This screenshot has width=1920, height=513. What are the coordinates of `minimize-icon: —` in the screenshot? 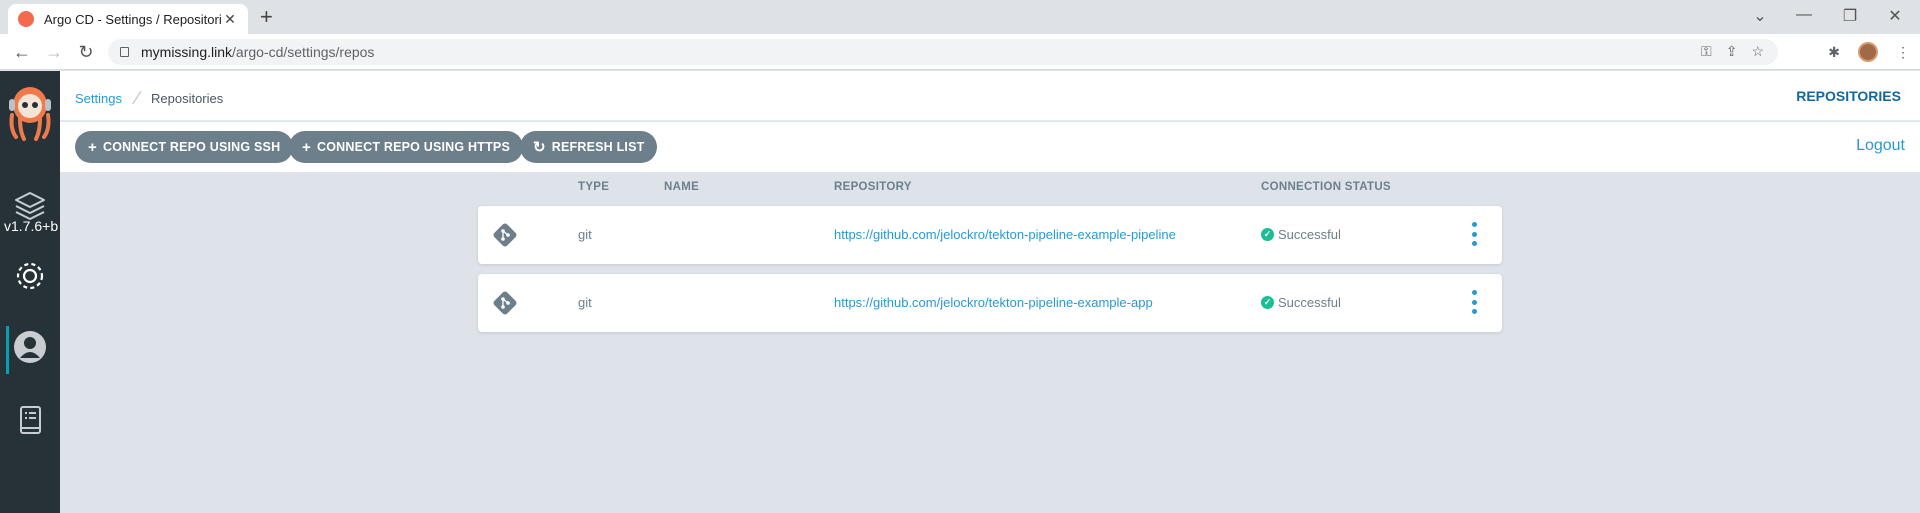 It's located at (1804, 15).